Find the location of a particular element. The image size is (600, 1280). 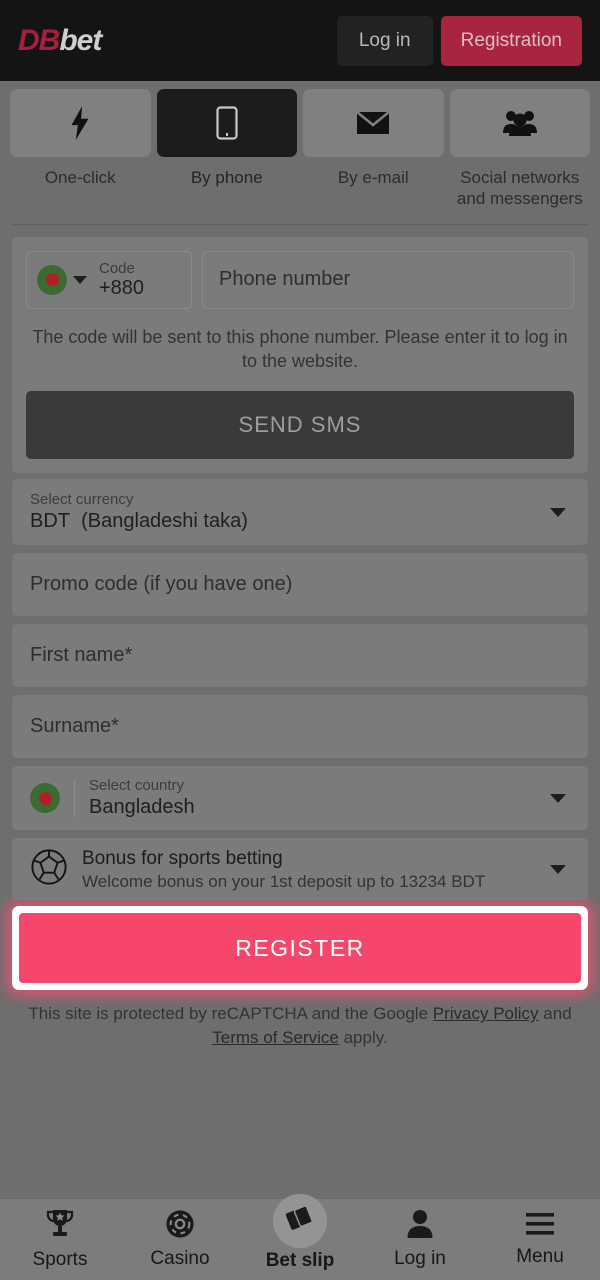

recaptcha-text-middle: and is located at coordinates (555, 1014).